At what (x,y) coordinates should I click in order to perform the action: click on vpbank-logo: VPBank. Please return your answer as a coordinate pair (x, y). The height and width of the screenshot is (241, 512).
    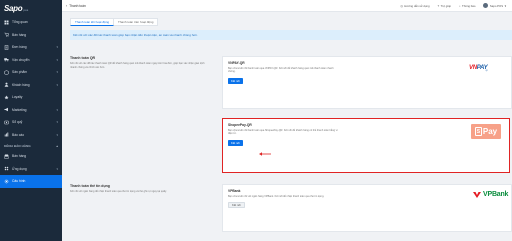
    Looking at the image, I should click on (490, 194).